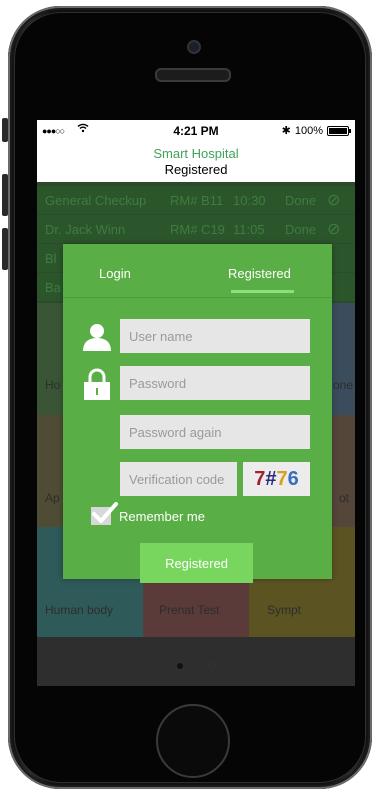  Describe the element at coordinates (196, 169) in the screenshot. I see `page-title: Registered` at that location.